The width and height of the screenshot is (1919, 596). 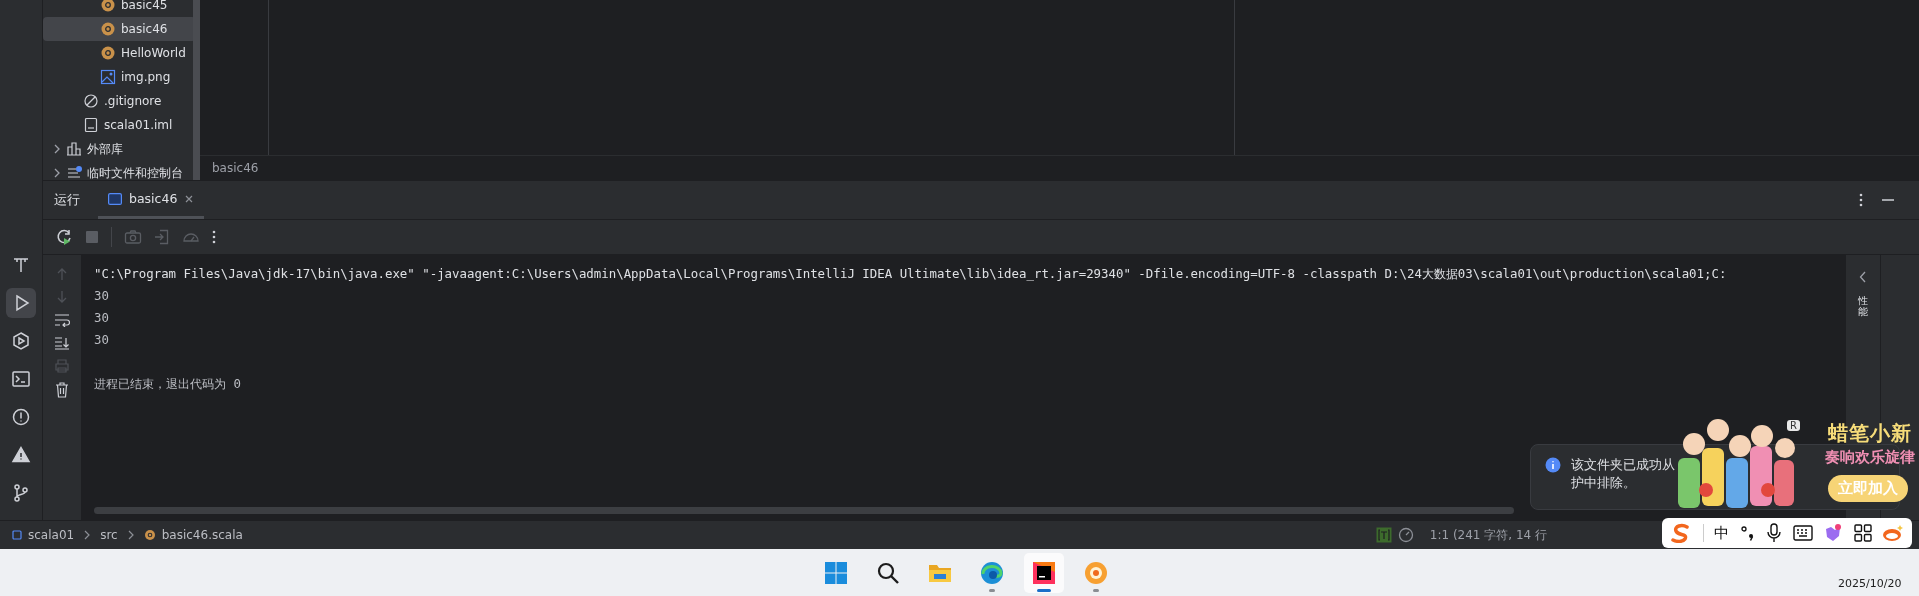 I want to click on run-tool-button, so click(x=21, y=303).